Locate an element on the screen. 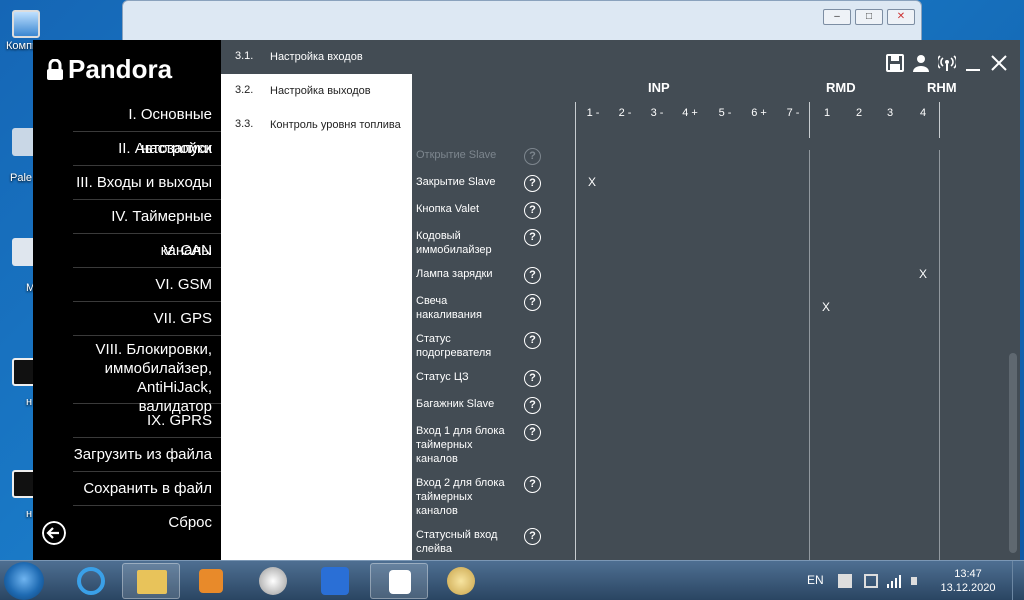  menu-item-gsm: VI. GSM is located at coordinates (147, 285).